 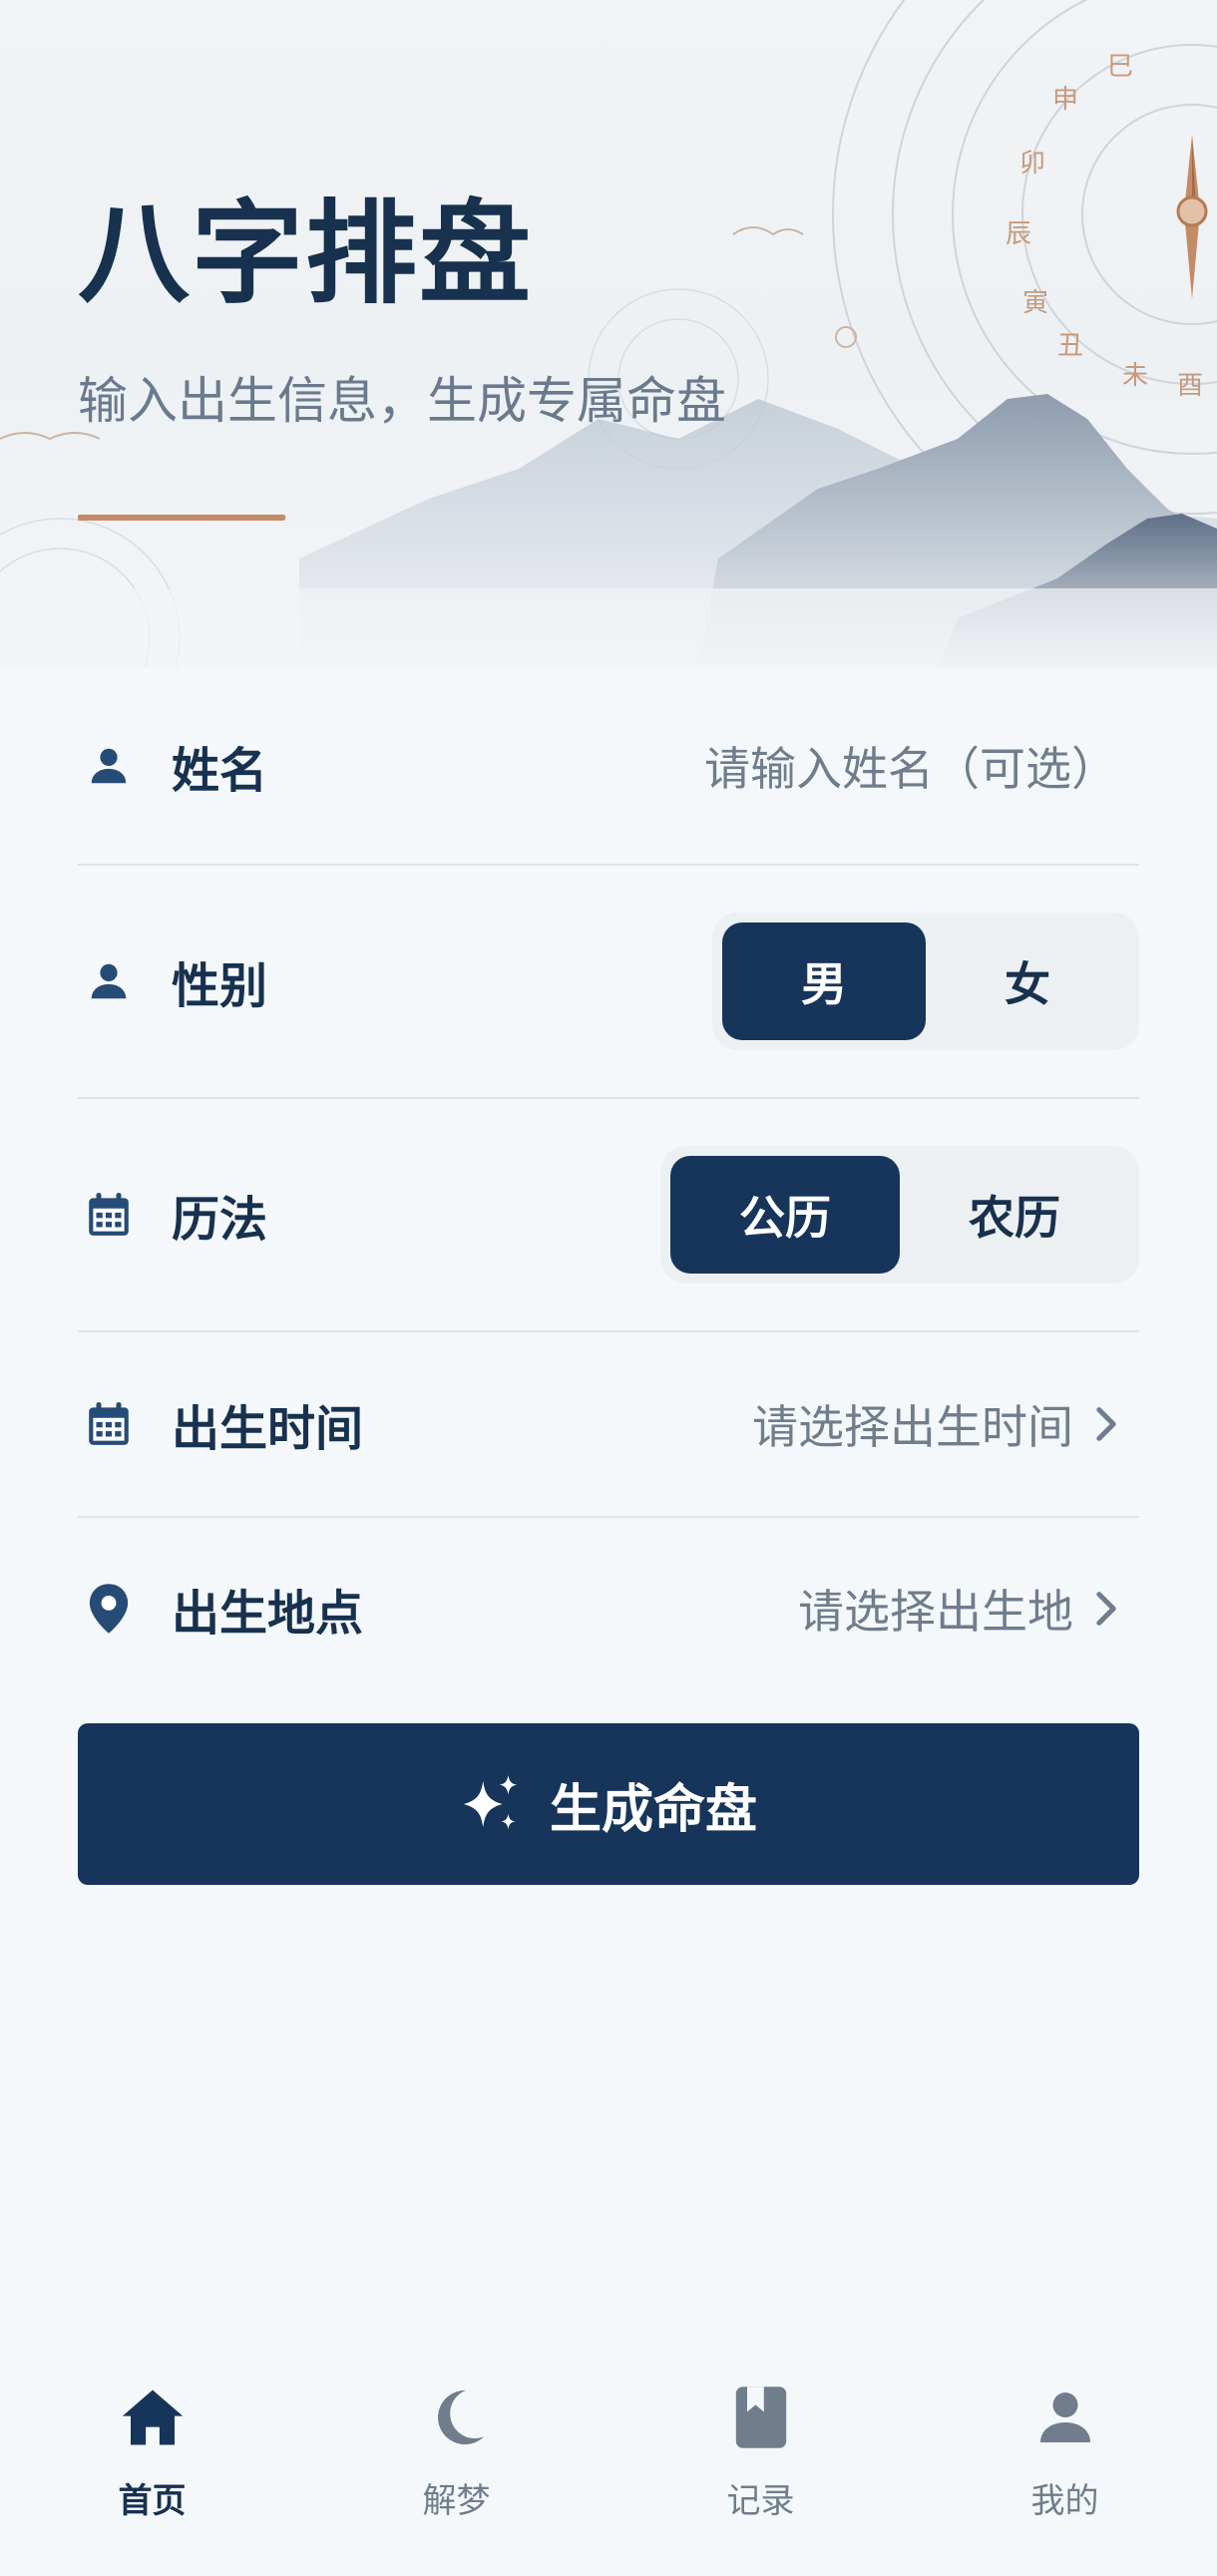 What do you see at coordinates (761, 2417) in the screenshot?
I see `book-icon` at bounding box center [761, 2417].